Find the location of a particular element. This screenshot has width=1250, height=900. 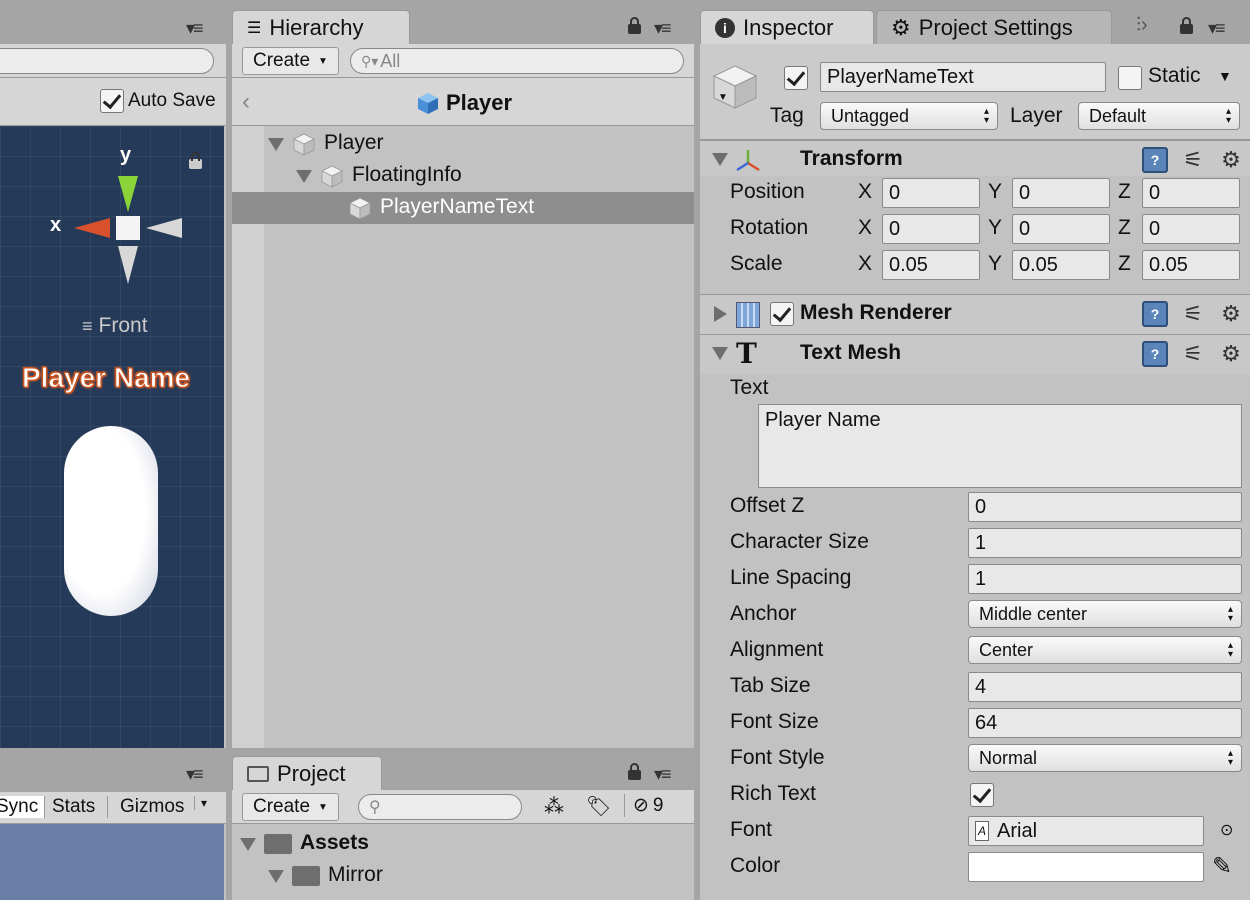

folder-icon is located at coordinates (258, 773).